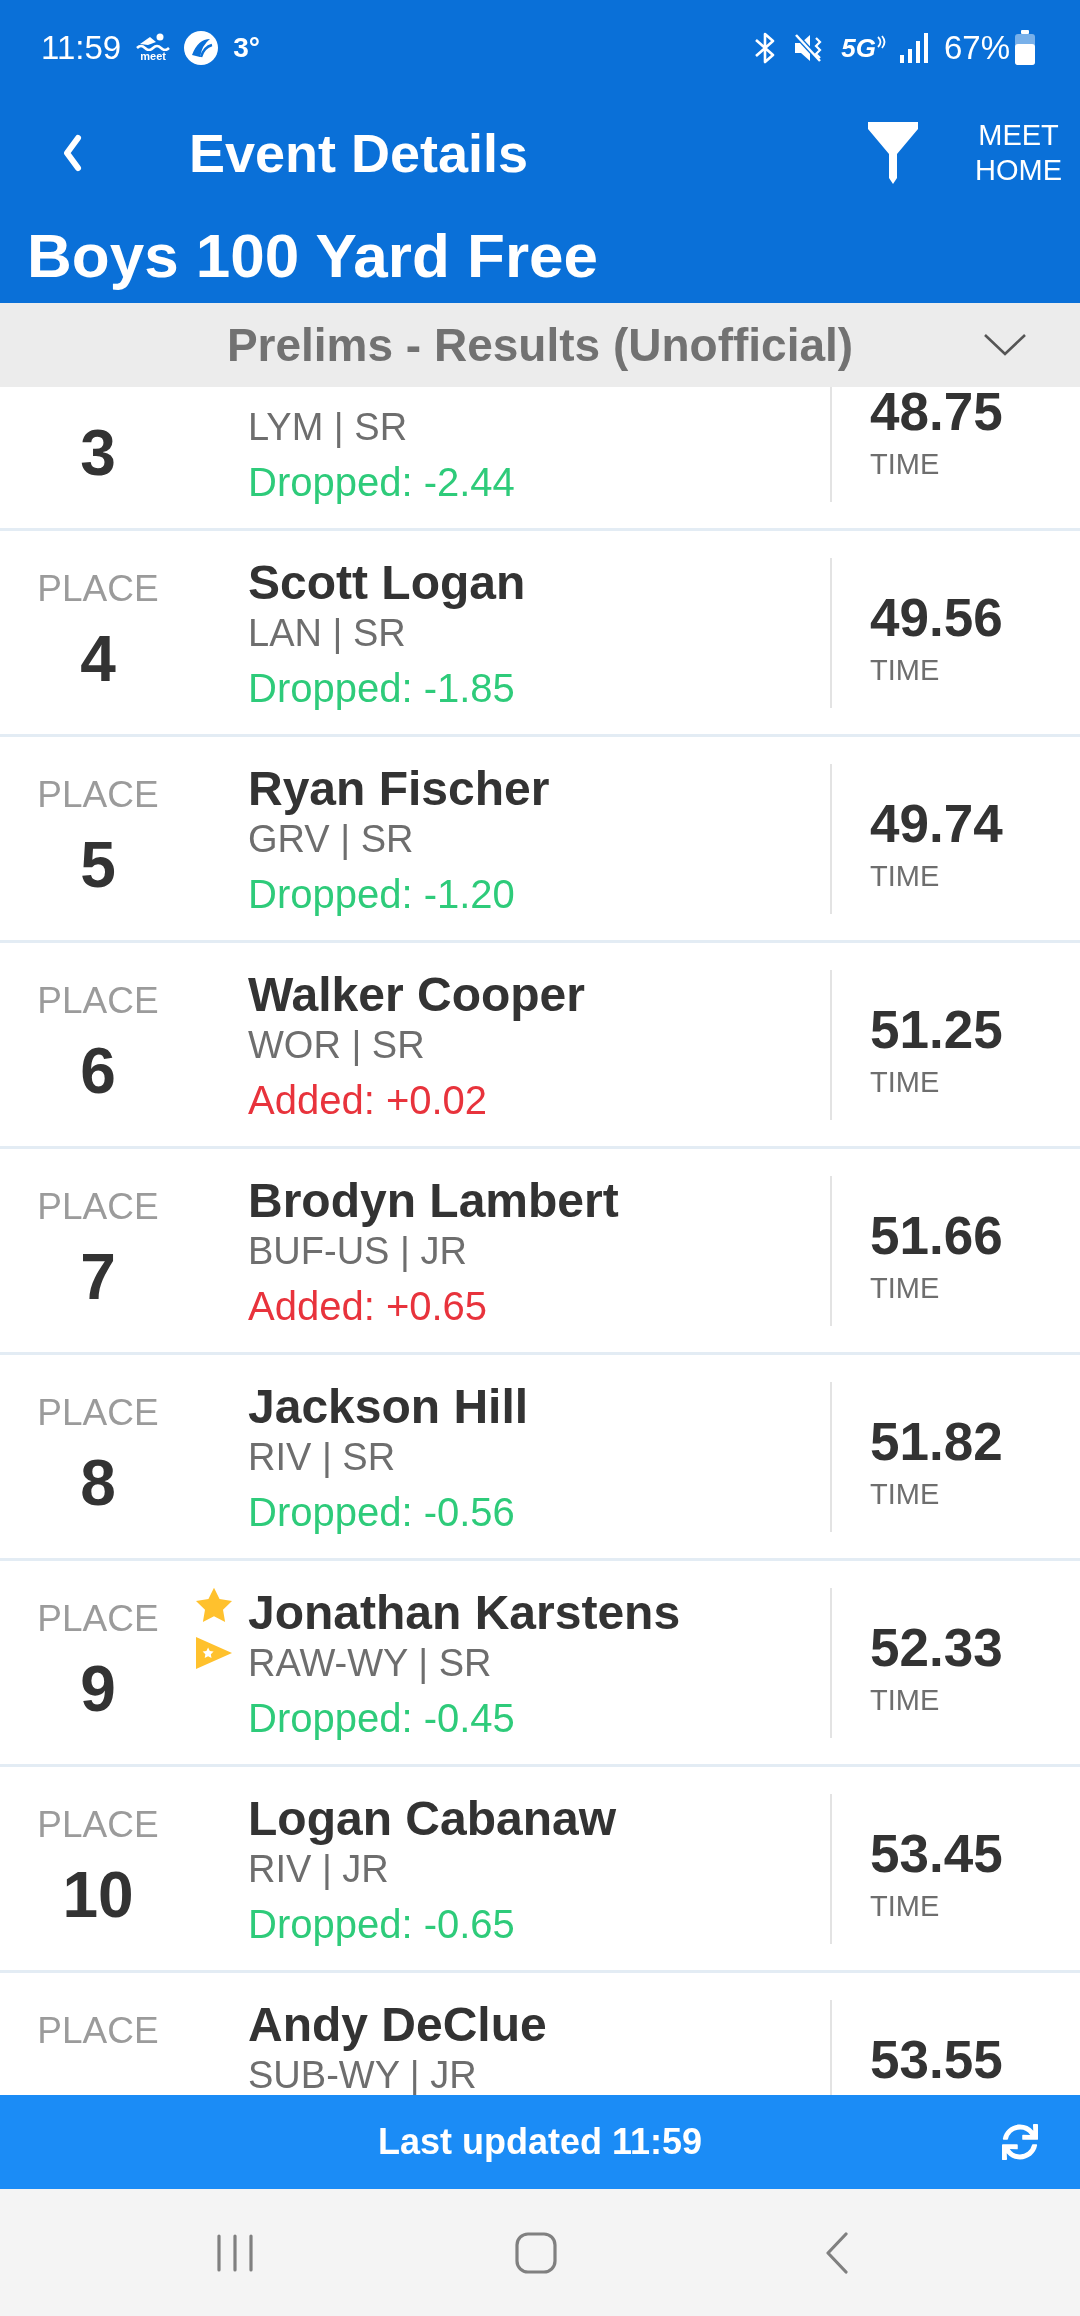 This screenshot has height=2316, width=1080. I want to click on temperature-text: 3°, so click(246, 47).